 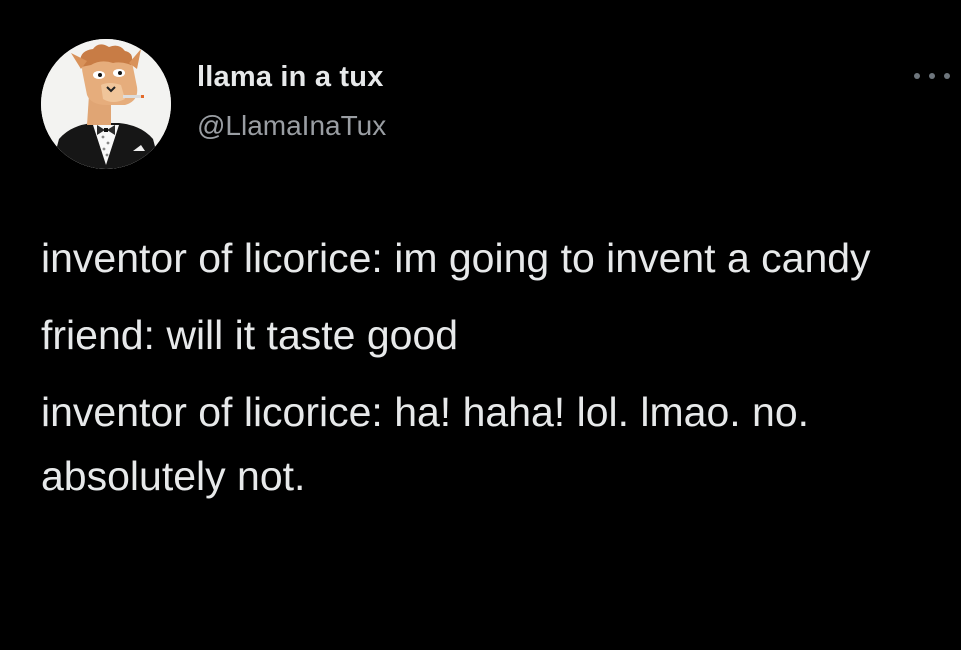 I want to click on user-handle: @LlamaInaTux, so click(x=291, y=126).